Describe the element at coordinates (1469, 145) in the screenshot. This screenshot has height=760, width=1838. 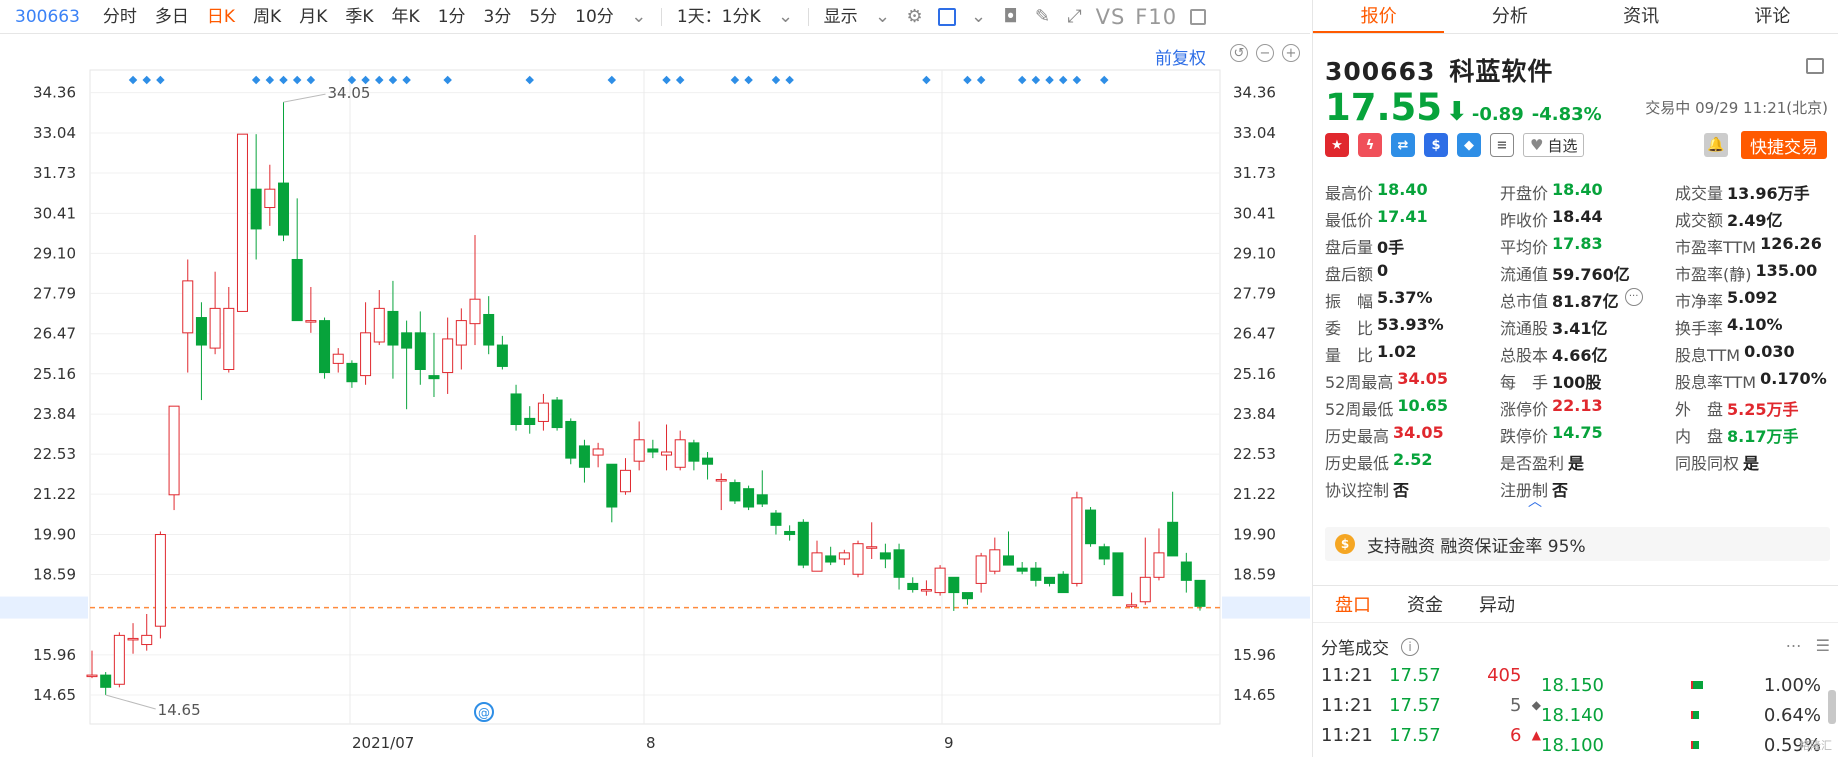
I see `tag-icon: ◆` at that location.